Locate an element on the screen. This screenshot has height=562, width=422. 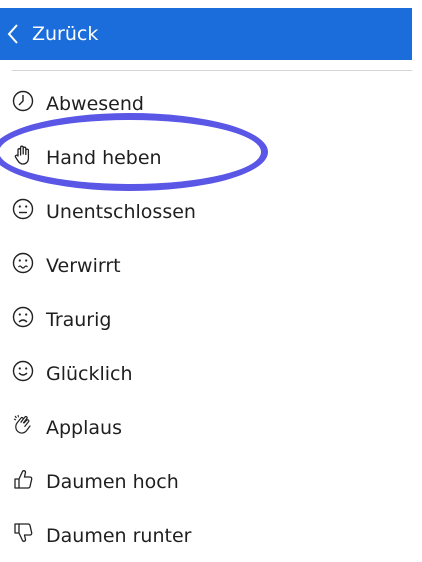
menu-item-label: Traurig is located at coordinates (79, 320).